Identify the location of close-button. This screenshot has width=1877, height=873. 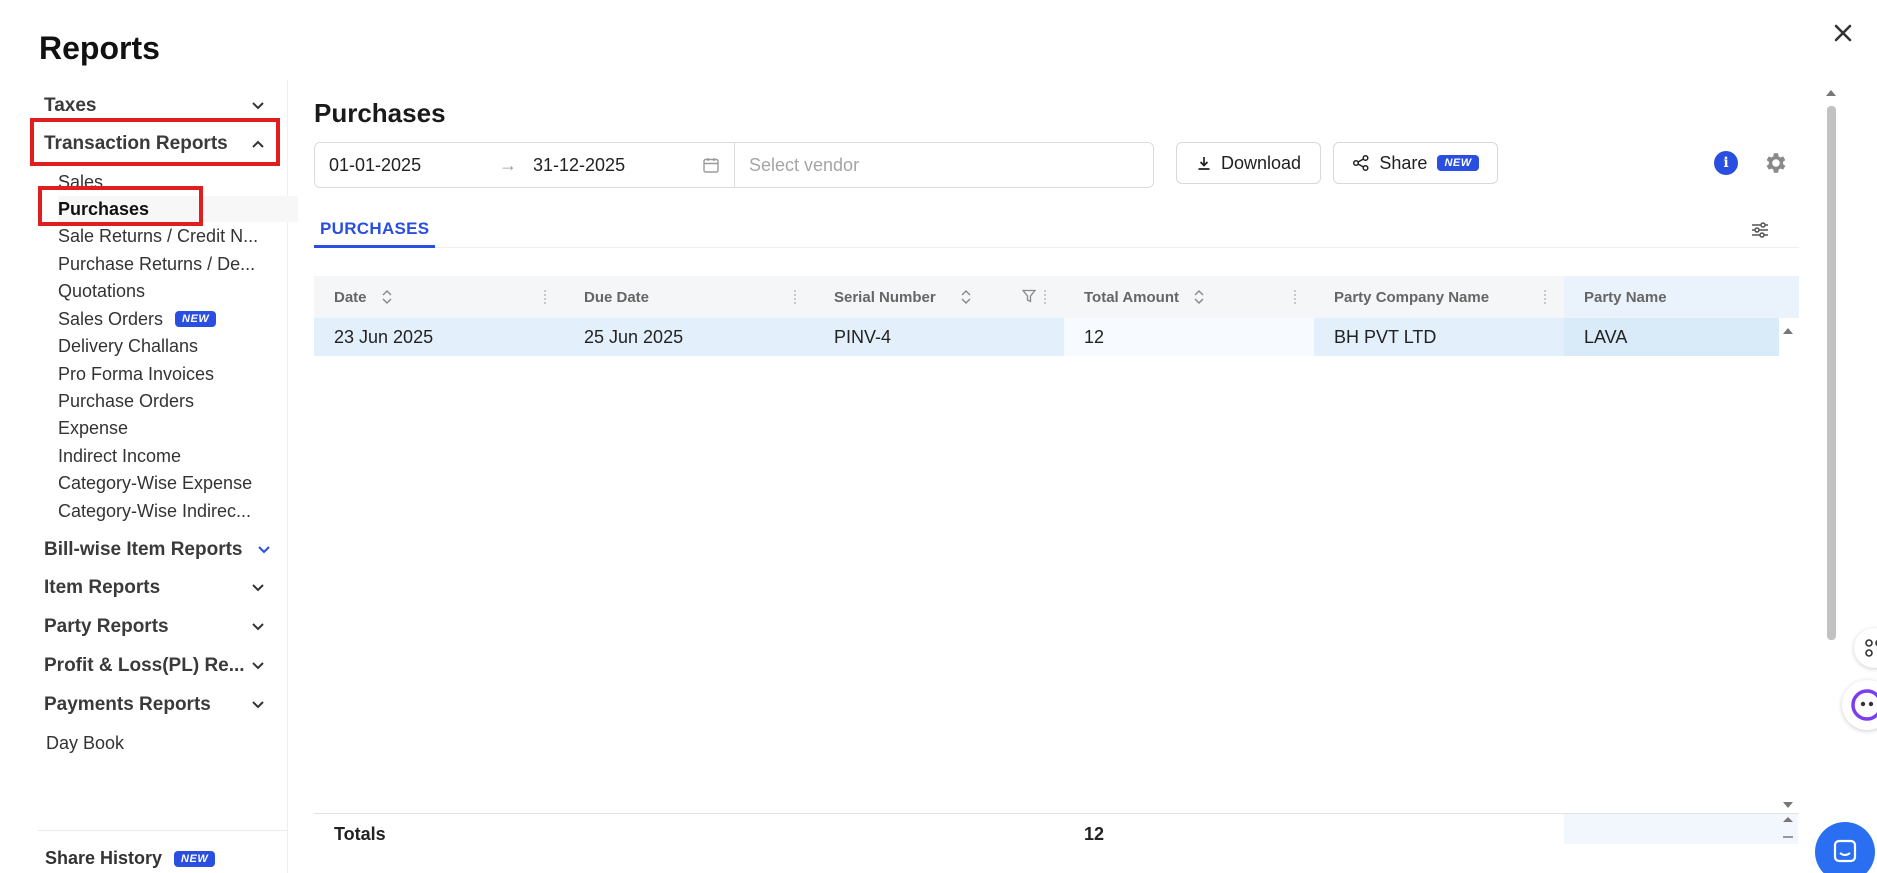
(1843, 33).